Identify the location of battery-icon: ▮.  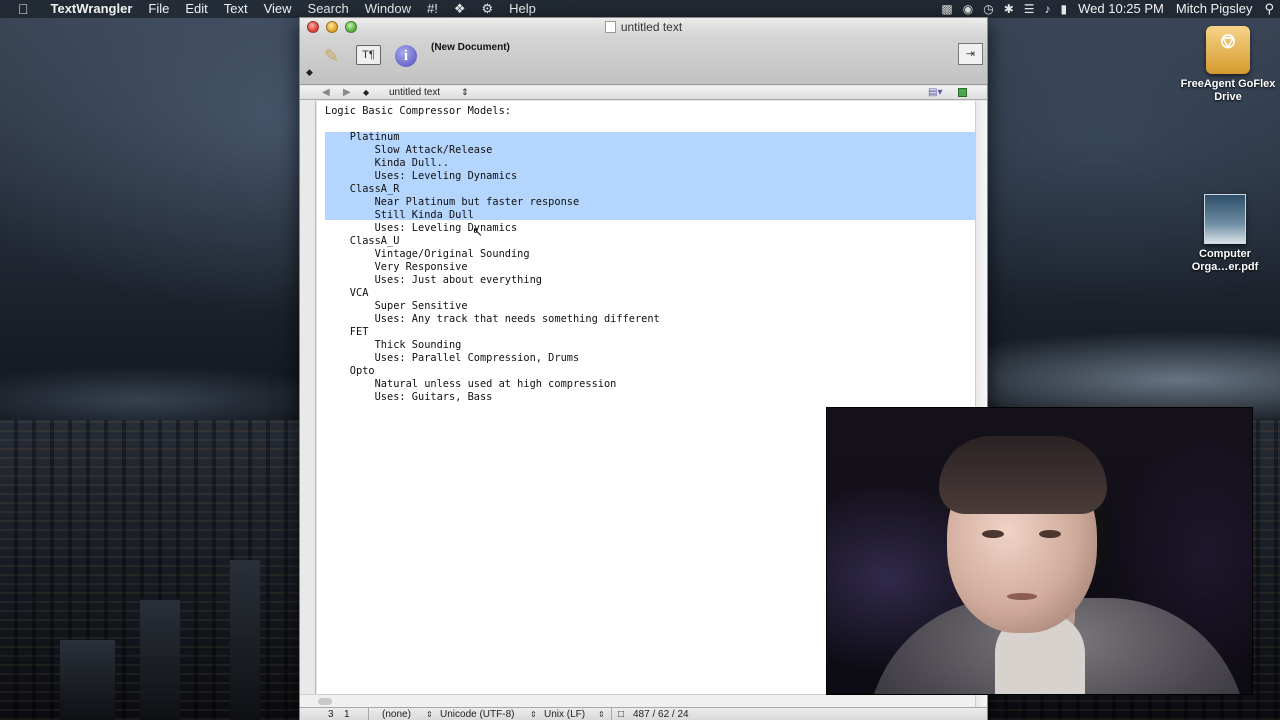
(1064, 9).